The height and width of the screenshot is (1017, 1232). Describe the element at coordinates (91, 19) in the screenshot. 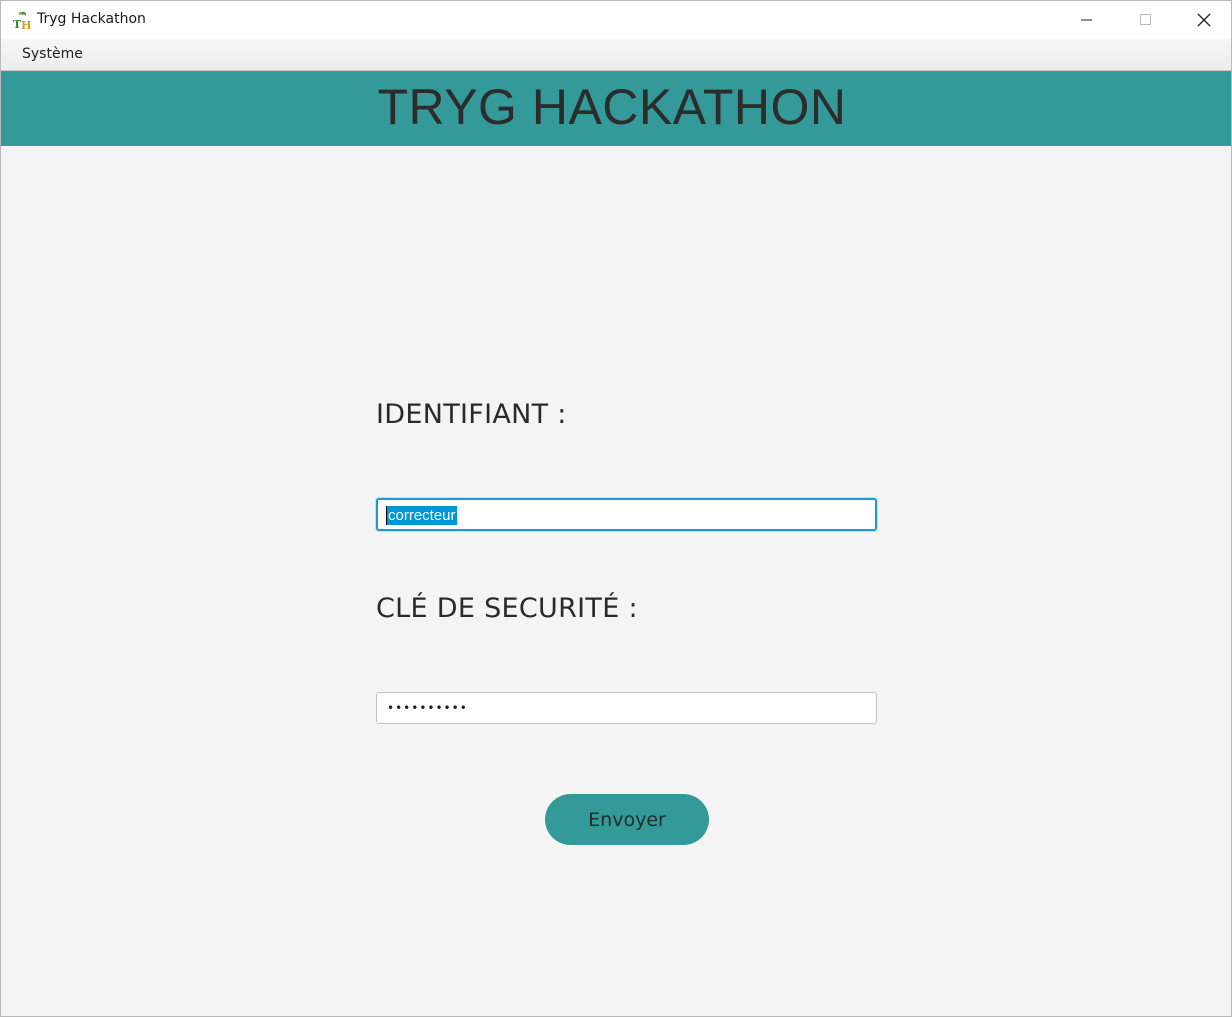

I see `window-title: Tryg Hackathon` at that location.